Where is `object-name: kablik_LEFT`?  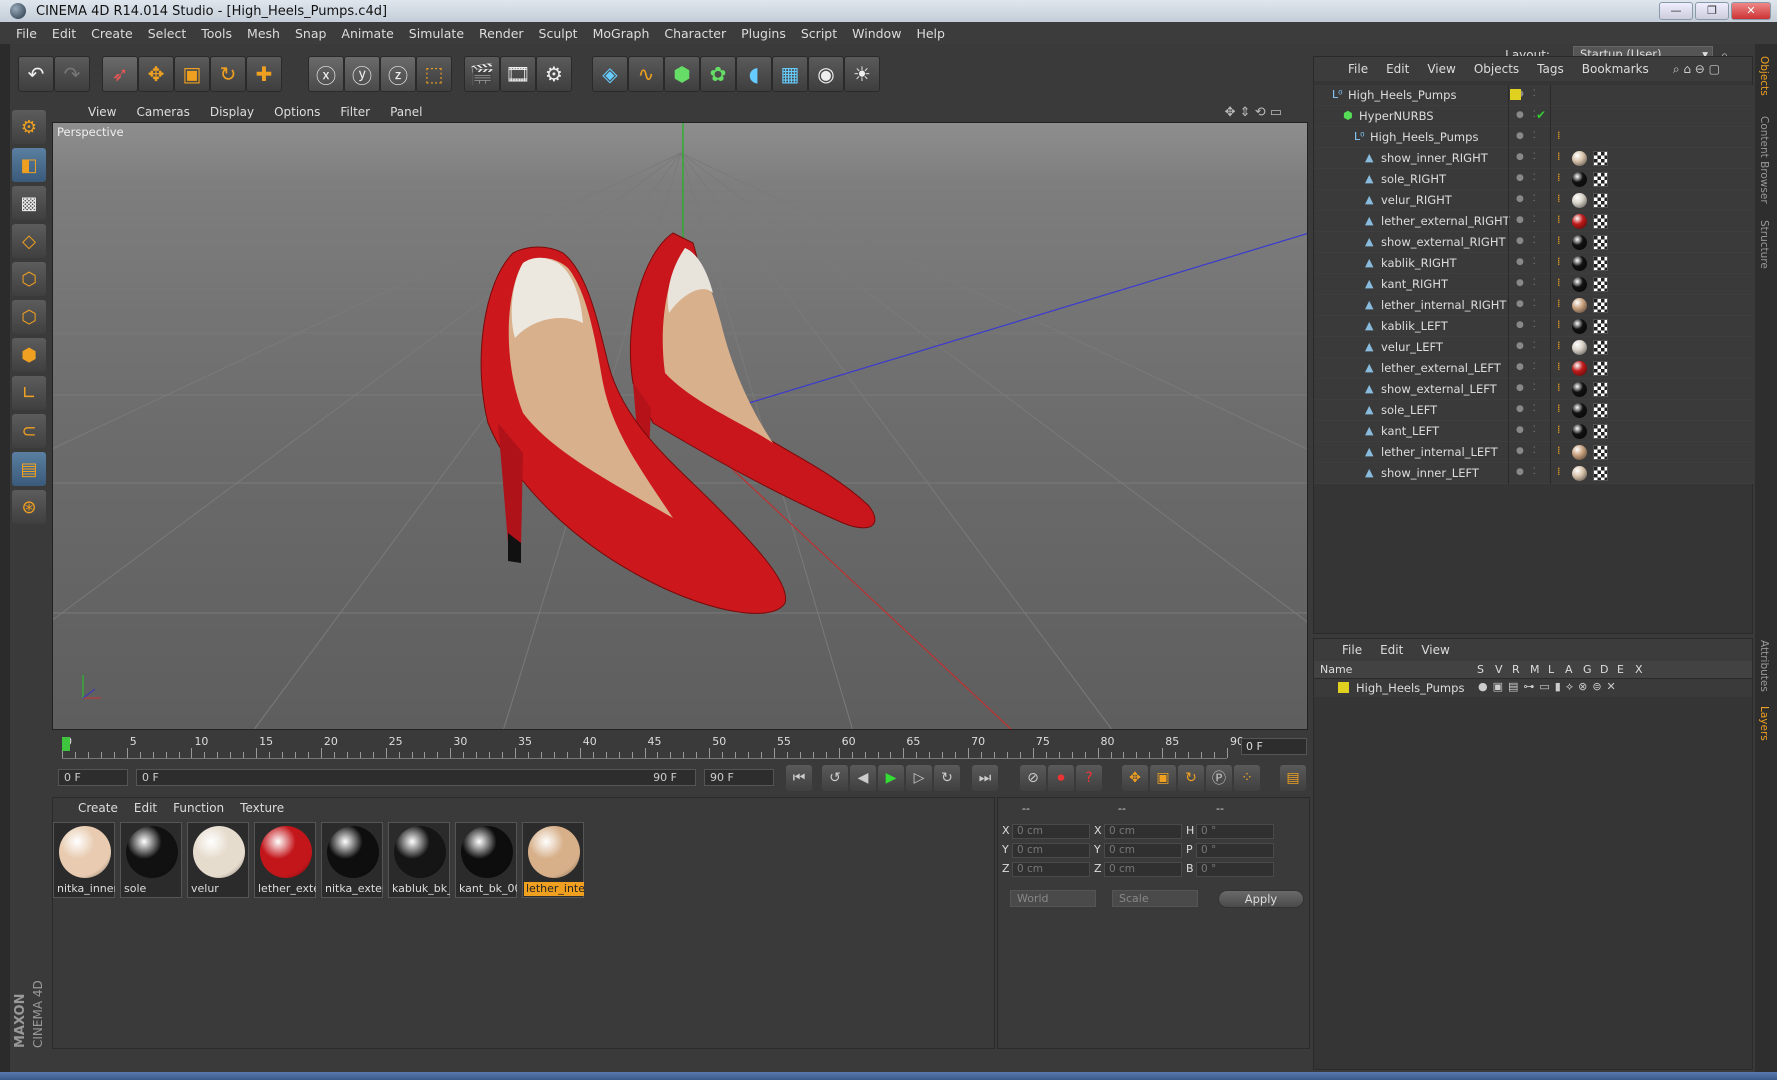 object-name: kablik_LEFT is located at coordinates (1414, 326).